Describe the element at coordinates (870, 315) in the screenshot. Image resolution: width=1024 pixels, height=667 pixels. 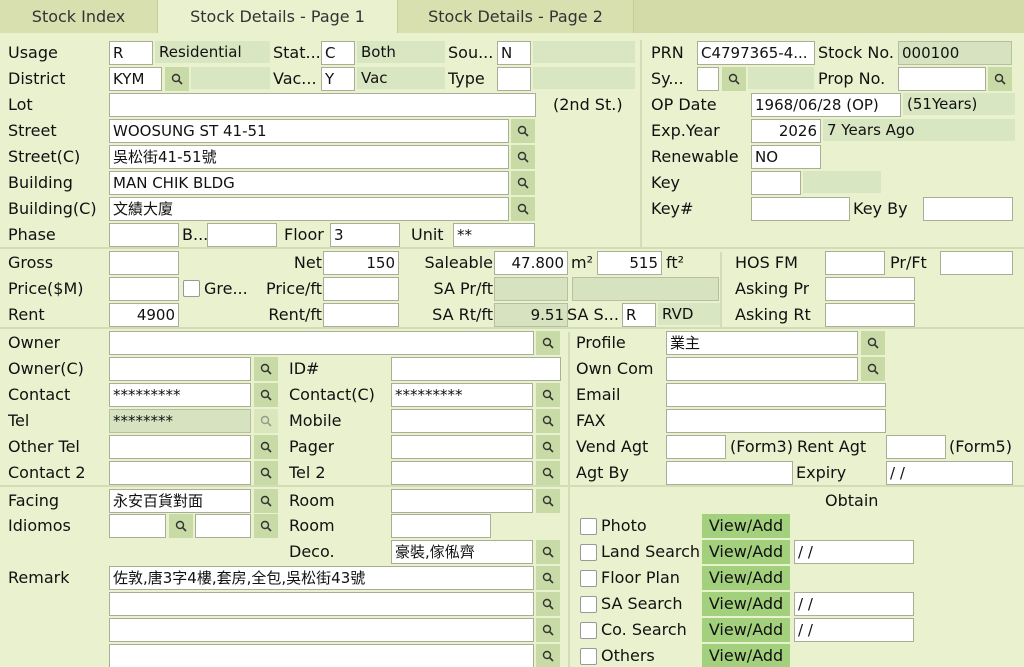
I see `asking-rt-input` at that location.